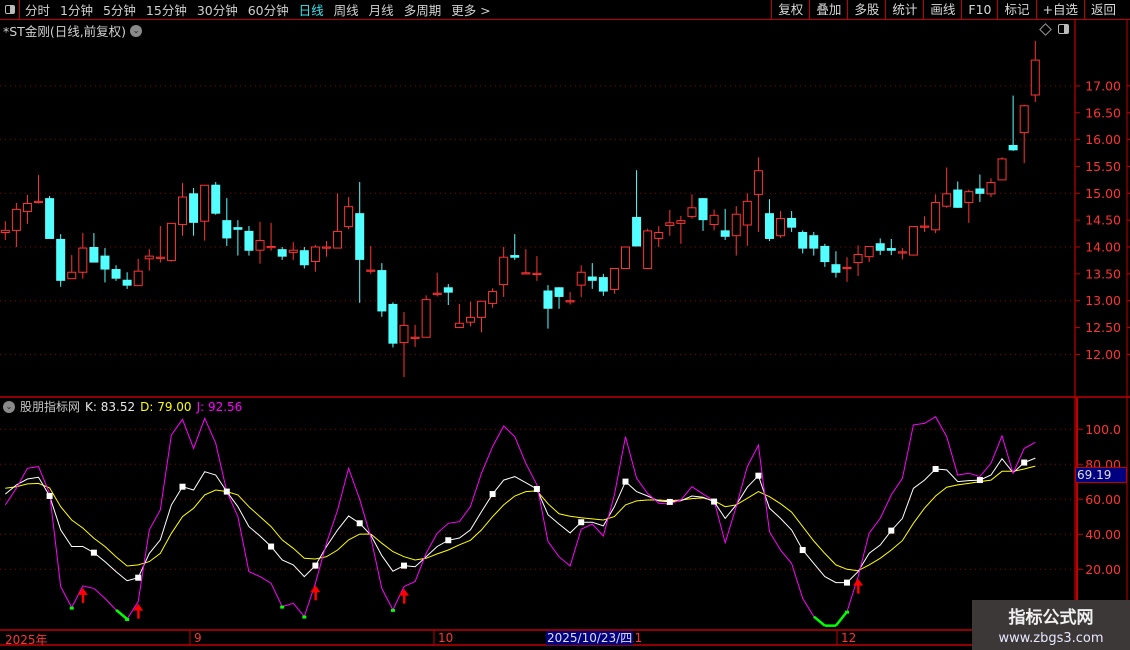 The width and height of the screenshot is (1130, 650). Describe the element at coordinates (590, 638) in the screenshot. I see `crosshair-date-label: 2025/10/23/四` at that location.